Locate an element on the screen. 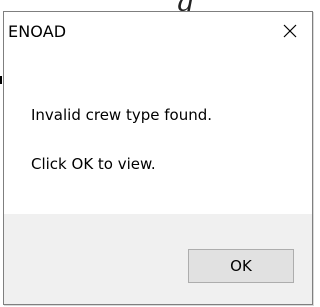  message-line-2: Click OK to view. is located at coordinates (93, 164).